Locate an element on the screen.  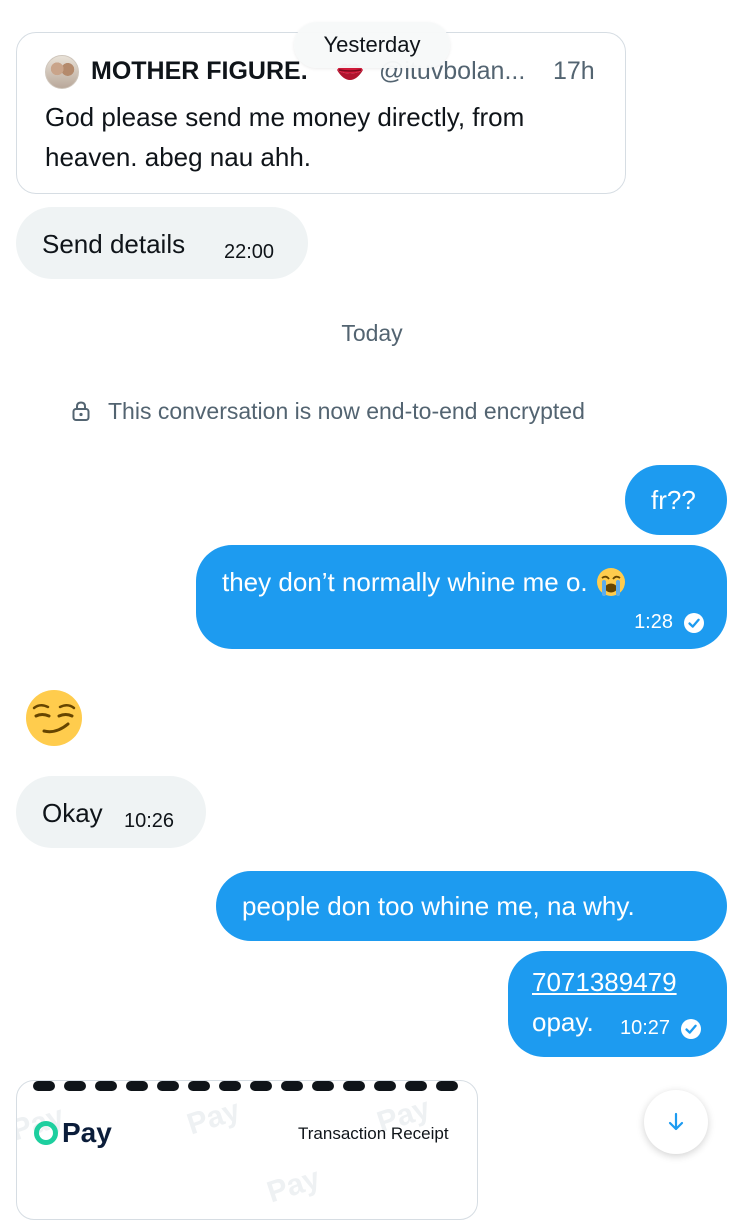
message-bubble-incoming: Send details 22:00 is located at coordinates (162, 243).